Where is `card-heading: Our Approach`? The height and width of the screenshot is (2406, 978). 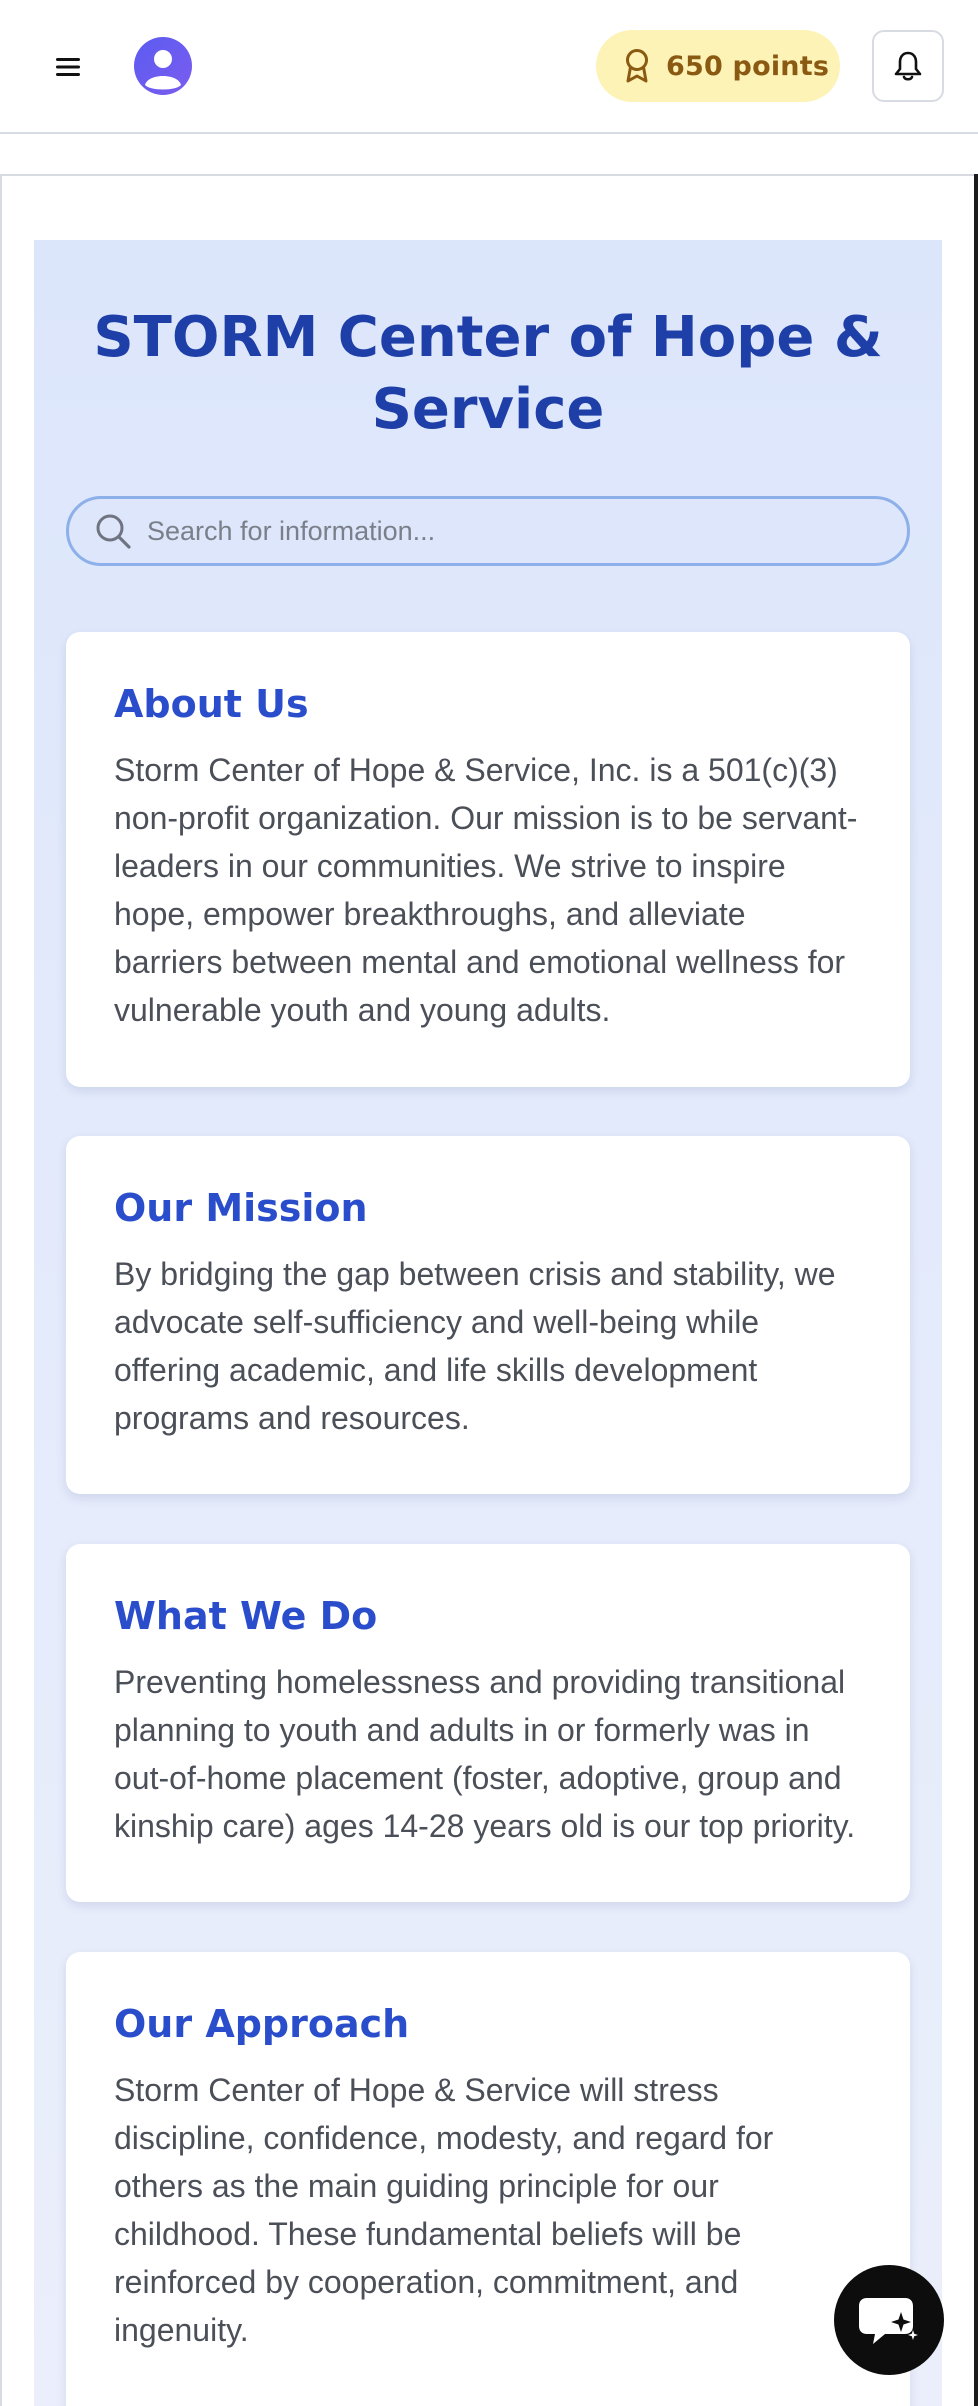 card-heading: Our Approach is located at coordinates (262, 2024).